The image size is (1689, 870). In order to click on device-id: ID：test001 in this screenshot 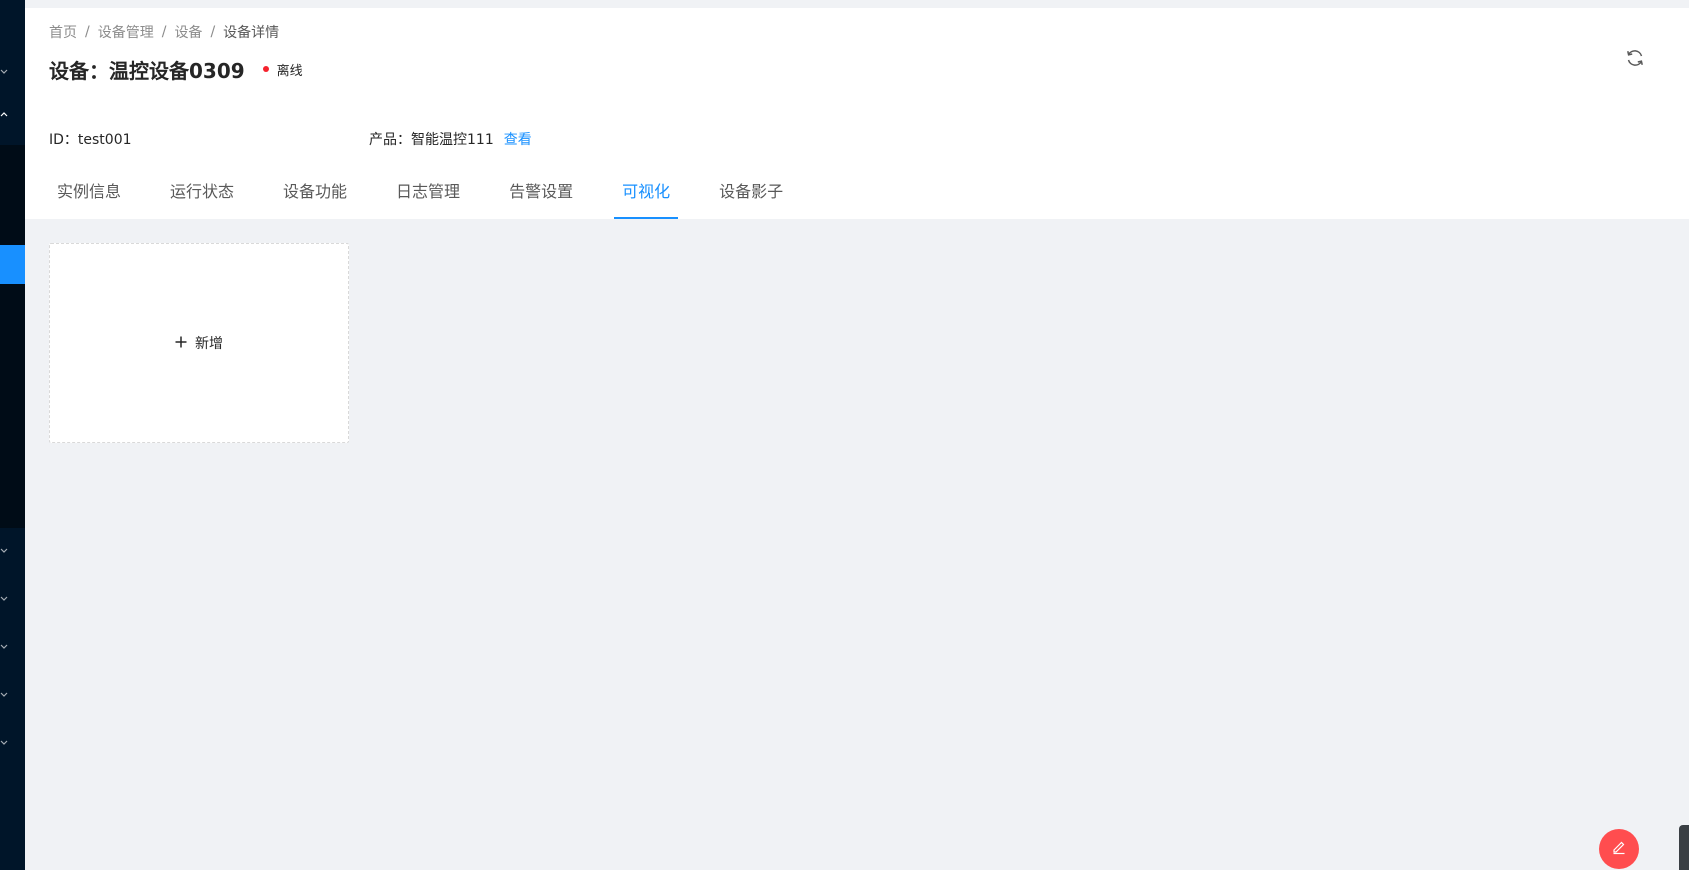, I will do `click(90, 140)`.